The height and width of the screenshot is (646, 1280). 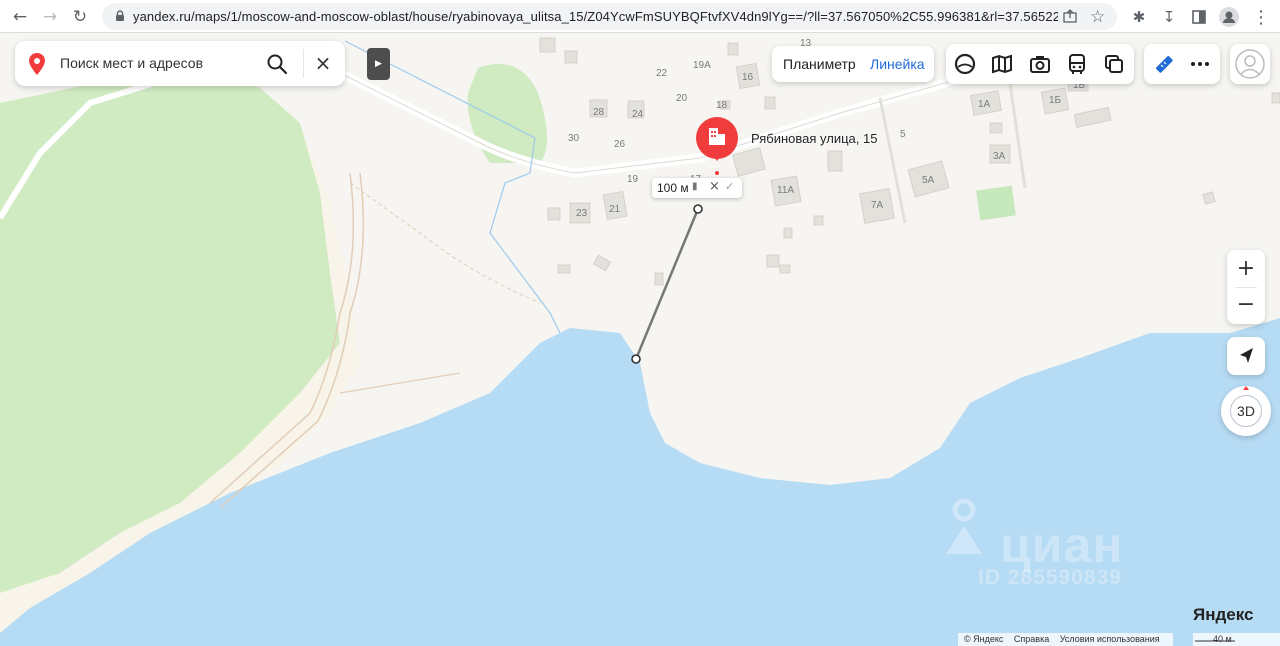 What do you see at coordinates (964, 526) in the screenshot?
I see `cian-logo-icon` at bounding box center [964, 526].